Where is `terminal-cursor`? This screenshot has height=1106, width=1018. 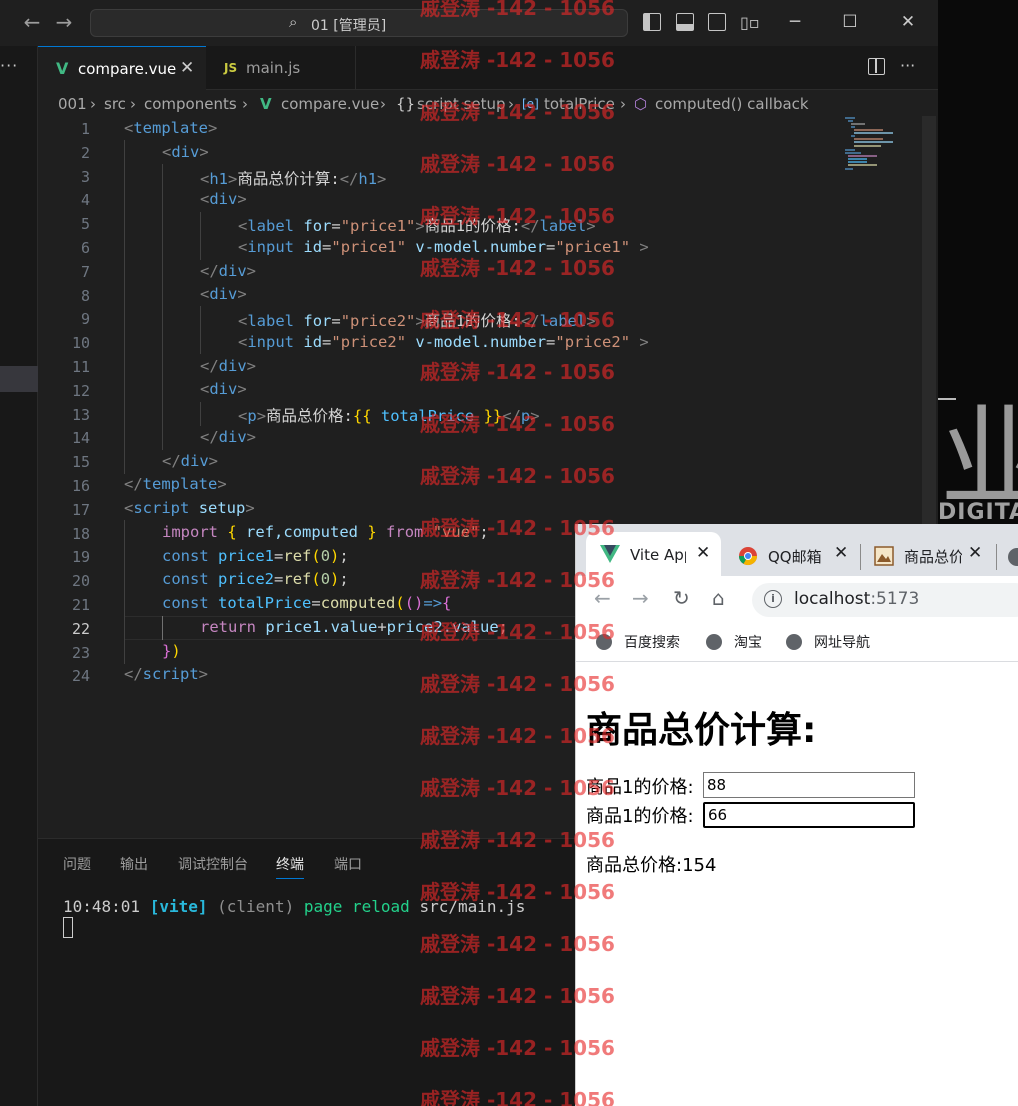 terminal-cursor is located at coordinates (68, 927).